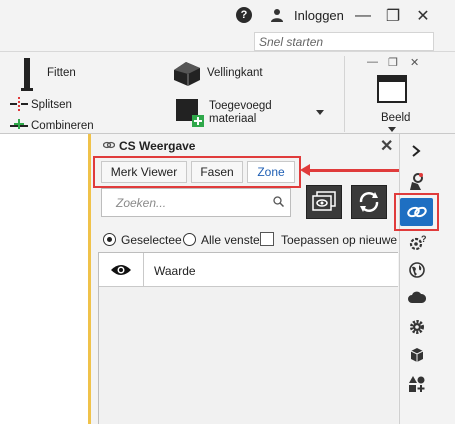  What do you see at coordinates (267, 239) in the screenshot?
I see `apply-to-new-checkbox` at bounding box center [267, 239].